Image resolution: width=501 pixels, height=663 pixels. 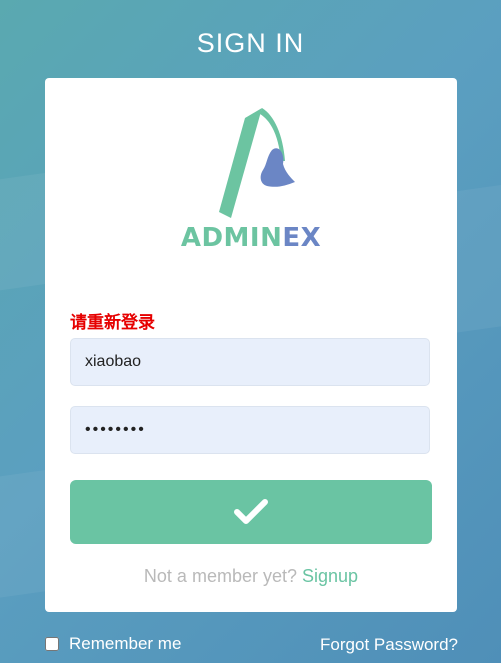 I want to click on signup-link: Signup, so click(x=330, y=576).